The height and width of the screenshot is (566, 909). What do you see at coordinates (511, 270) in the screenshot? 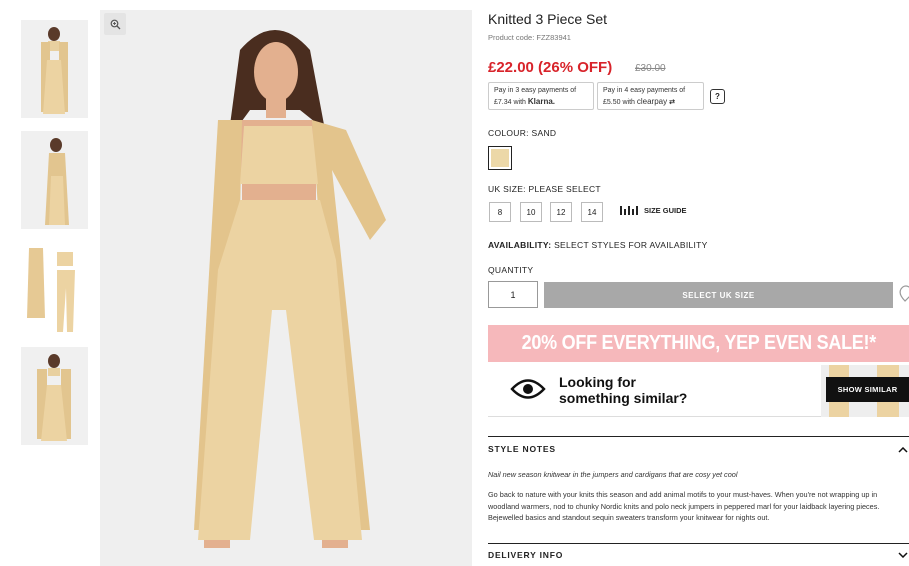
I see `quantity-label: QUANTITY` at bounding box center [511, 270].